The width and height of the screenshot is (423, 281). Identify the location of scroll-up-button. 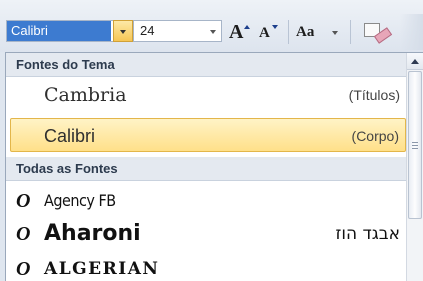
(415, 61).